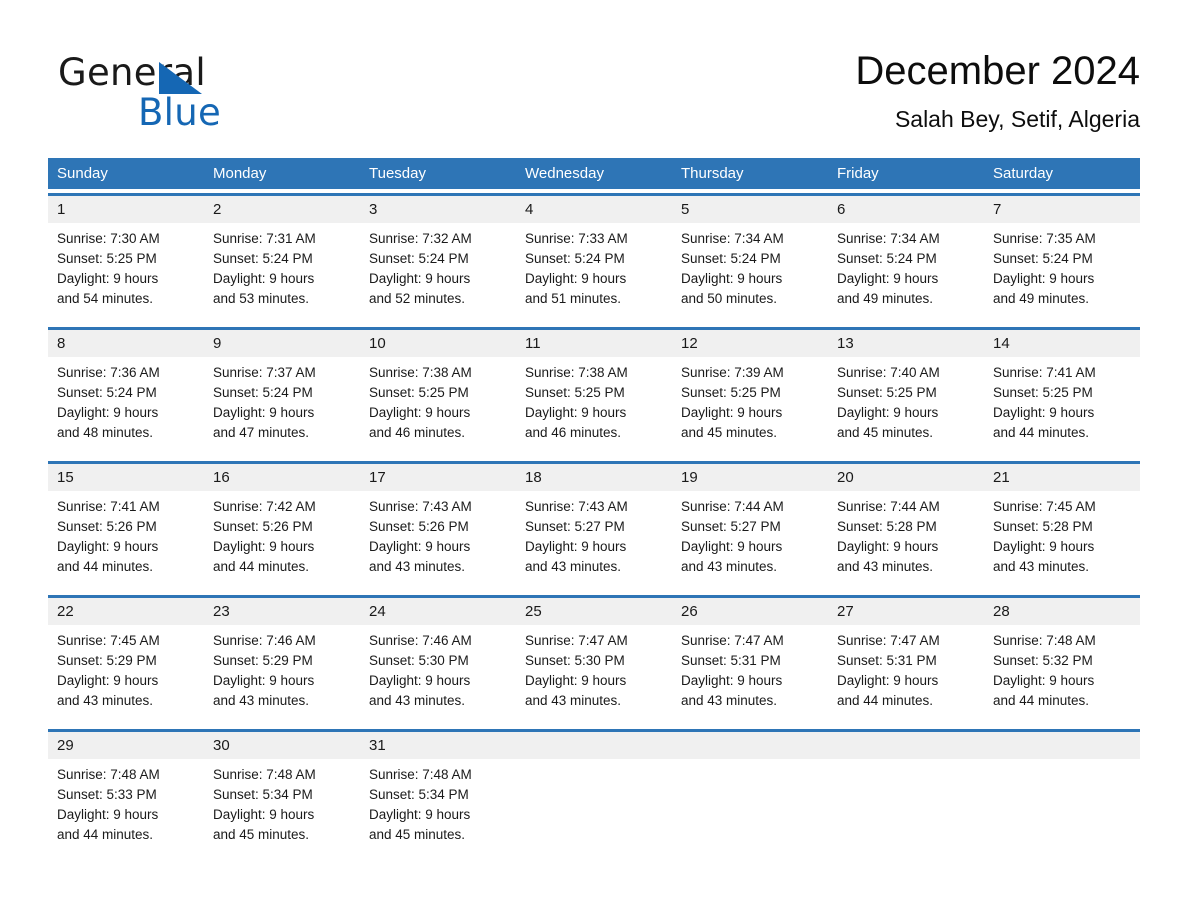 The width and height of the screenshot is (1188, 918). Describe the element at coordinates (126, 343) in the screenshot. I see `day-number: 8` at that location.